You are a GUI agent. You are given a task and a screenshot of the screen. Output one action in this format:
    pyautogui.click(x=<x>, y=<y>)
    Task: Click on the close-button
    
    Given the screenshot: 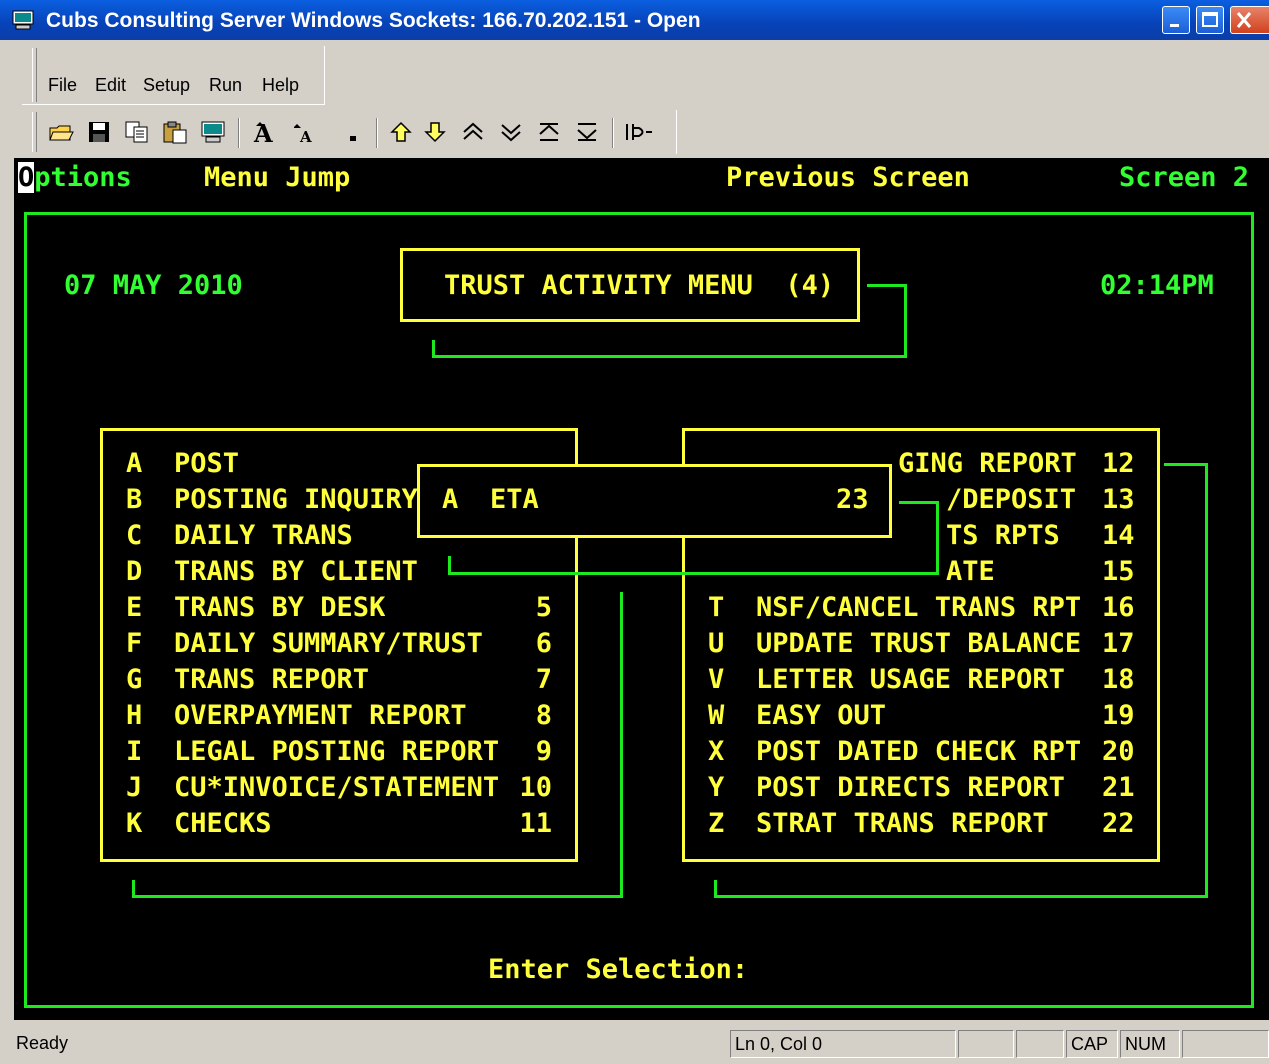 What is the action you would take?
    pyautogui.click(x=1249, y=20)
    